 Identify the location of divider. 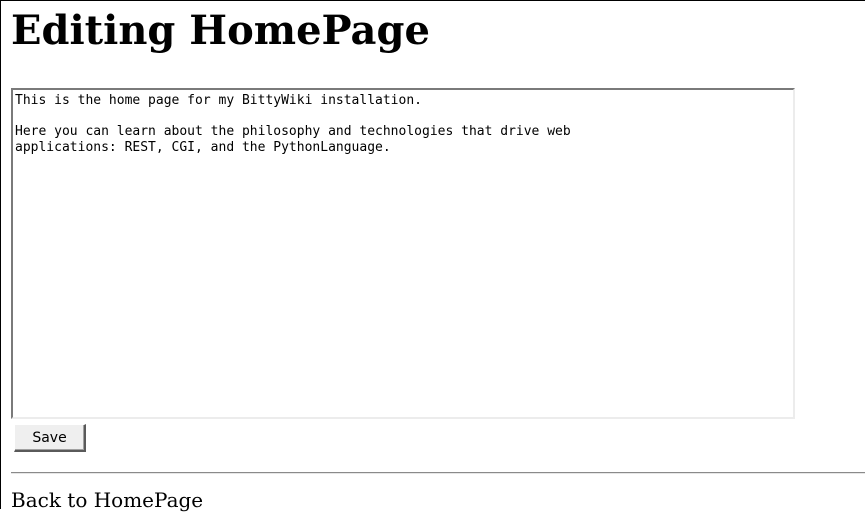
(438, 473).